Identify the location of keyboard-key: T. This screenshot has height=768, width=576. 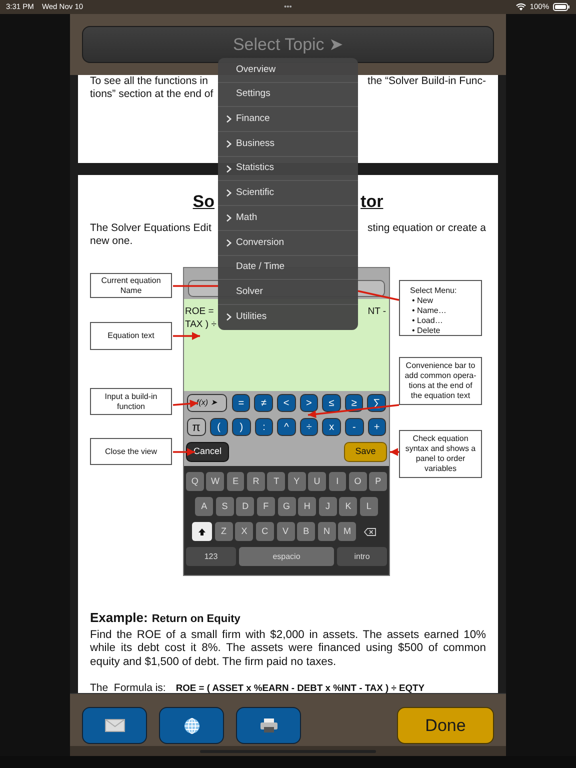
(276, 481).